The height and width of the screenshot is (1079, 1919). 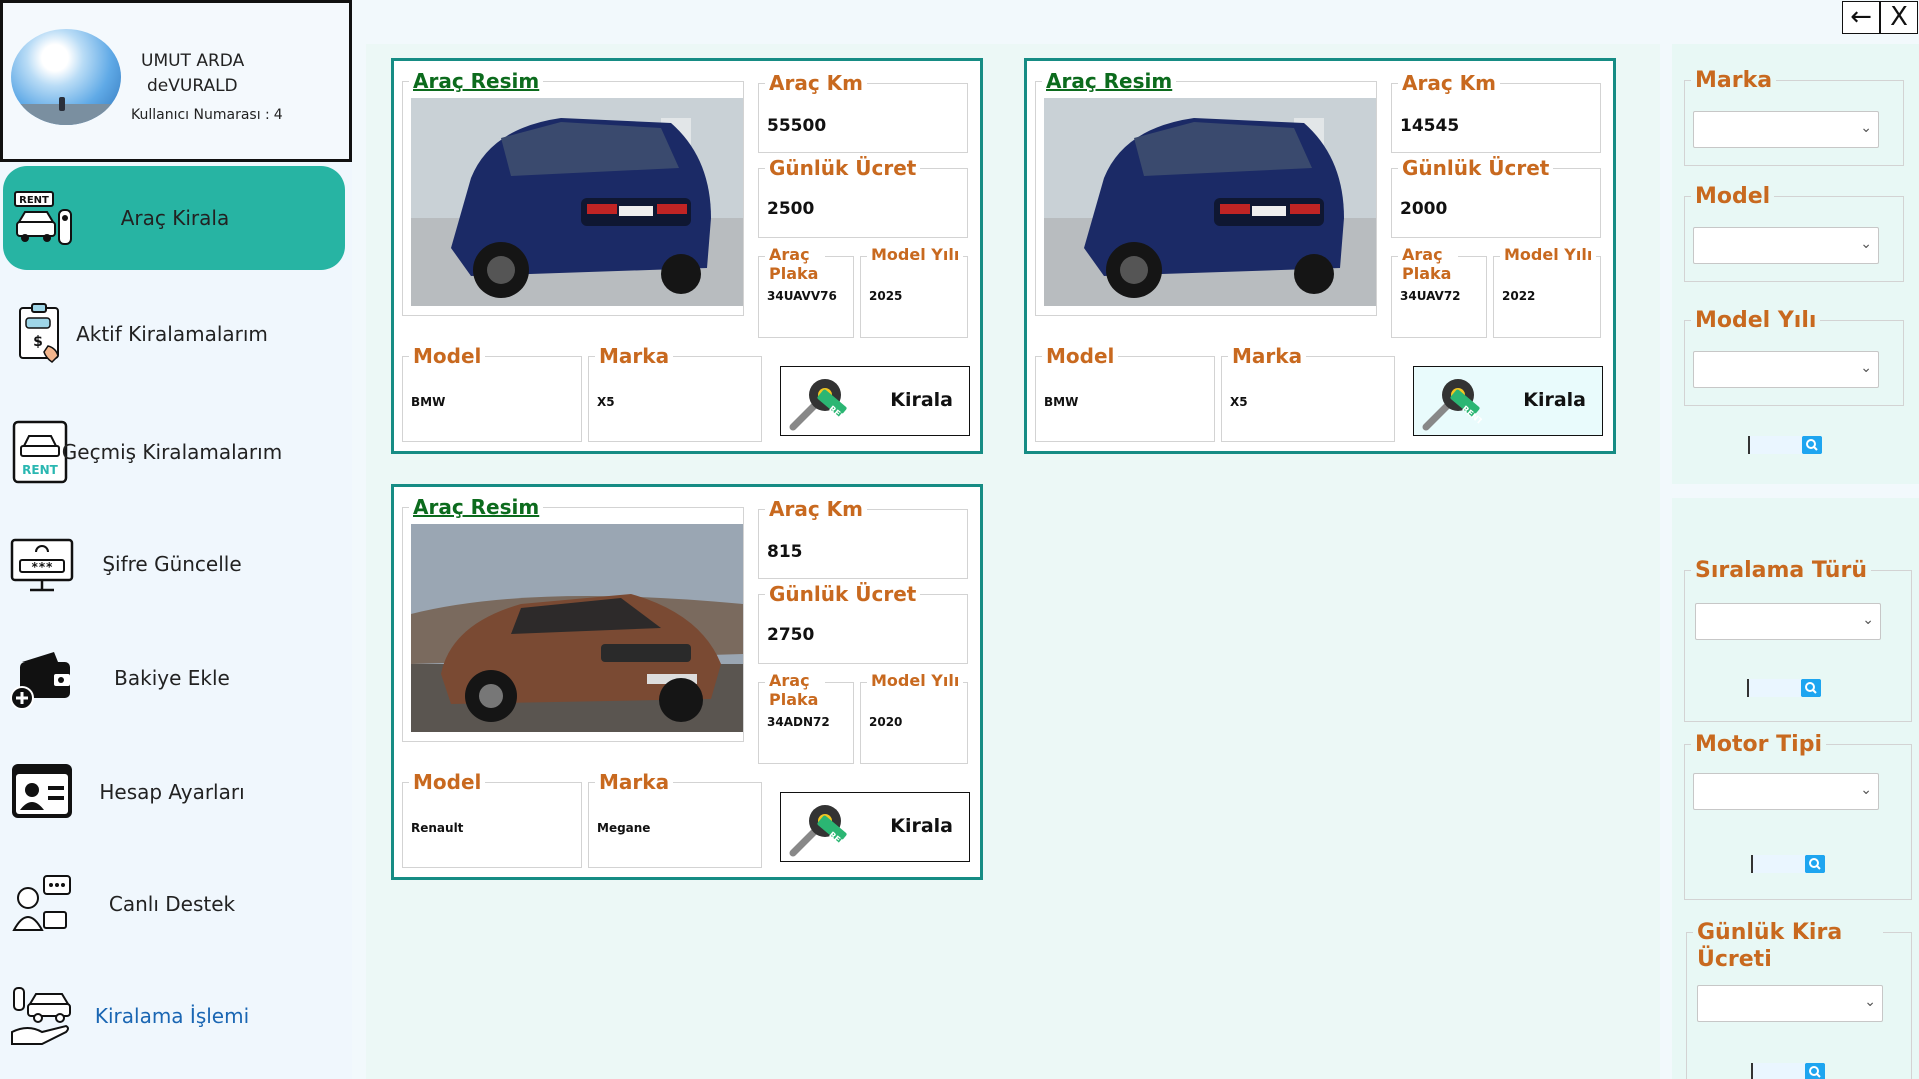 I want to click on daily-fee-select: ⌄, so click(x=1790, y=1003).